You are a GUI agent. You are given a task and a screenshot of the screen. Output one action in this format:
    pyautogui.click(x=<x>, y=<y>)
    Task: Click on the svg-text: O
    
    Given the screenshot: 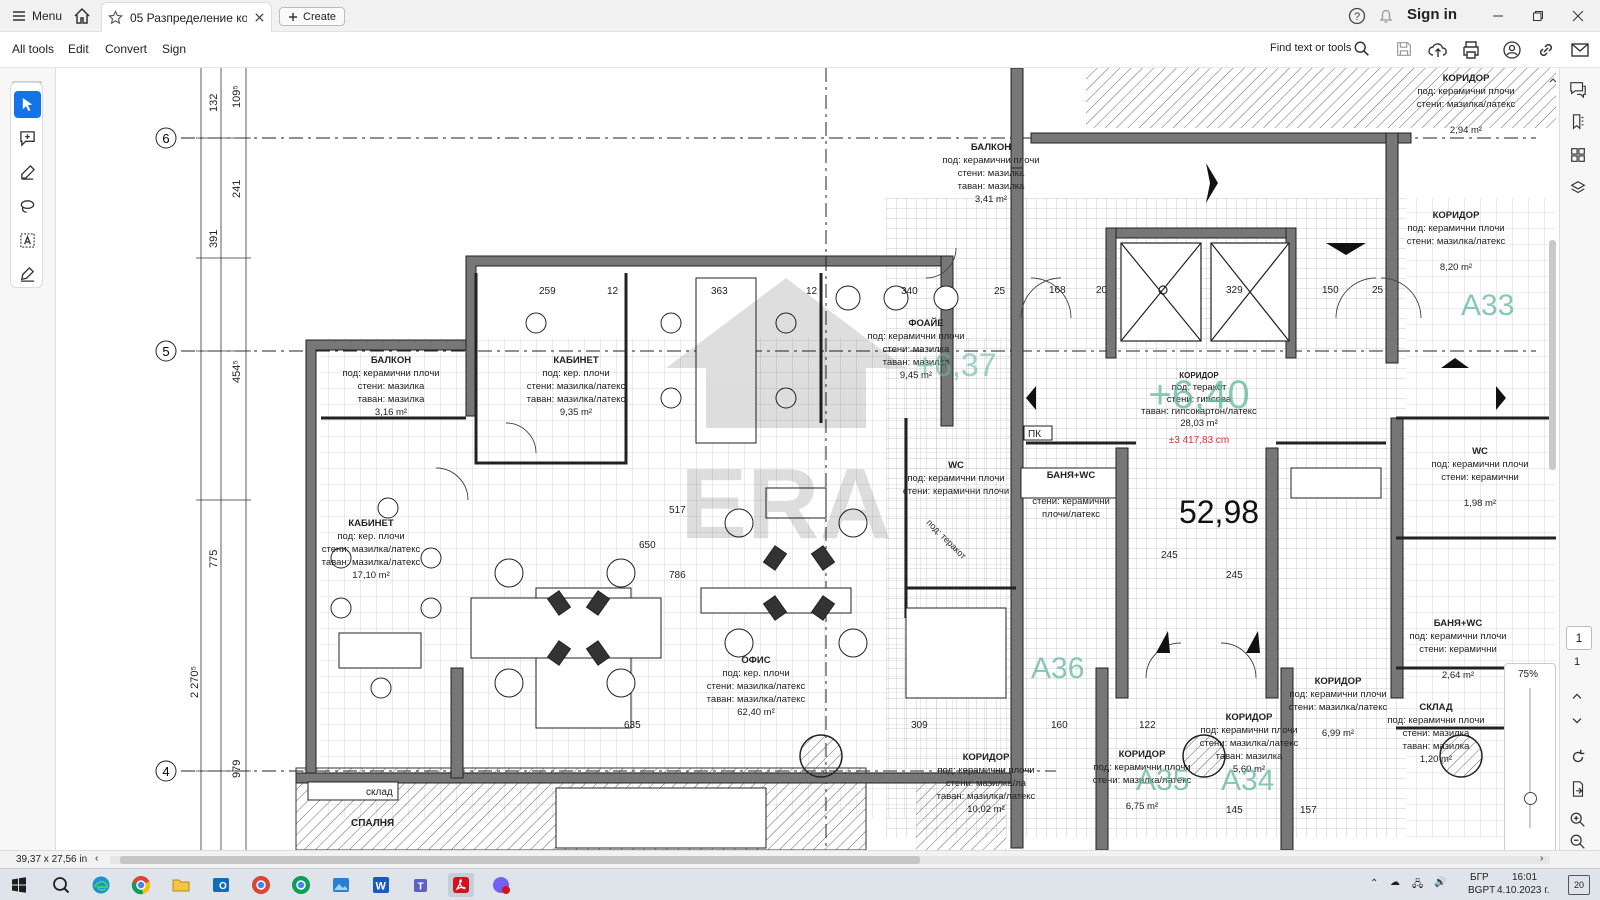 What is the action you would take?
    pyautogui.click(x=223, y=886)
    